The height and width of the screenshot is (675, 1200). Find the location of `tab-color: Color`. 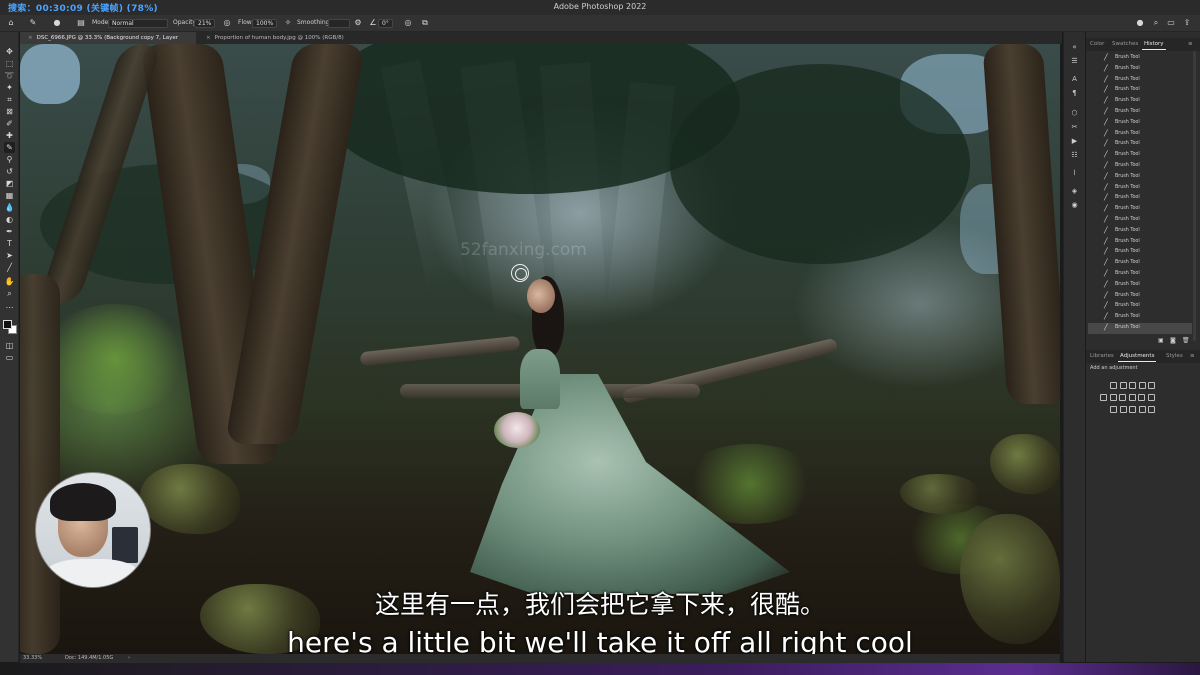

tab-color: Color is located at coordinates (1097, 44).